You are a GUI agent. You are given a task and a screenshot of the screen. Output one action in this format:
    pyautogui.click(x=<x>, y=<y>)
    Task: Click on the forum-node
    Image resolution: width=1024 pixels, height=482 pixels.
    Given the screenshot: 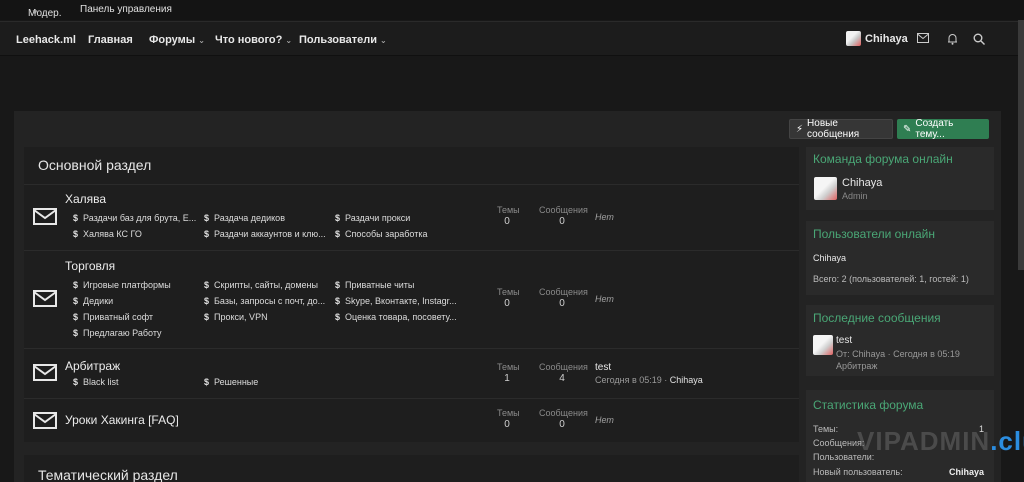 What is the action you would take?
    pyautogui.click(x=411, y=373)
    